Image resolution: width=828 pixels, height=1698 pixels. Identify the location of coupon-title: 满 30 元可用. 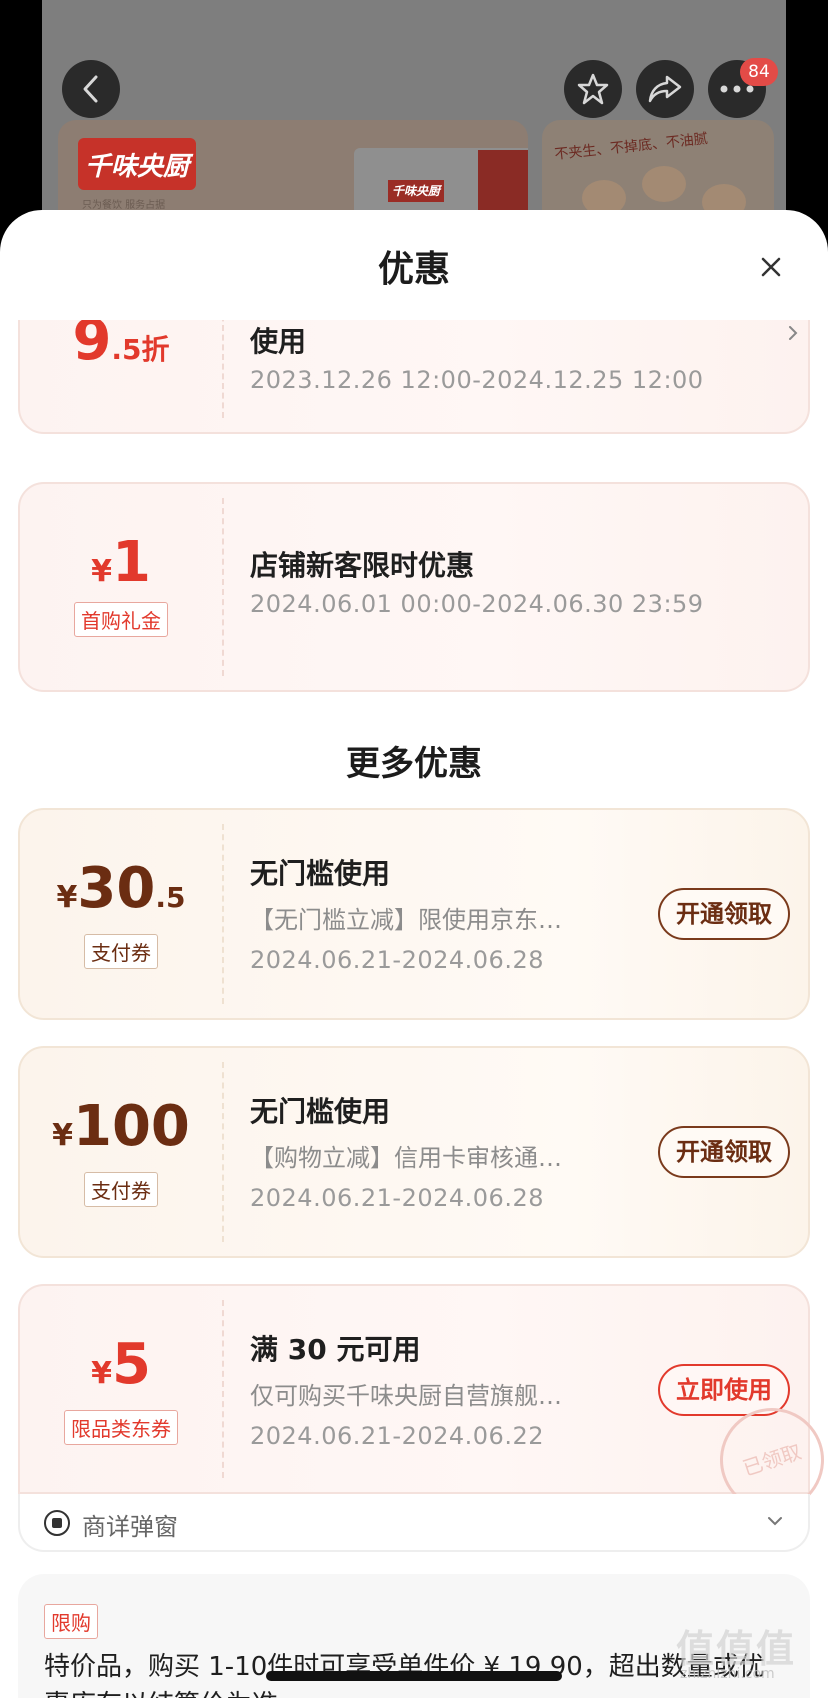
(335, 1349).